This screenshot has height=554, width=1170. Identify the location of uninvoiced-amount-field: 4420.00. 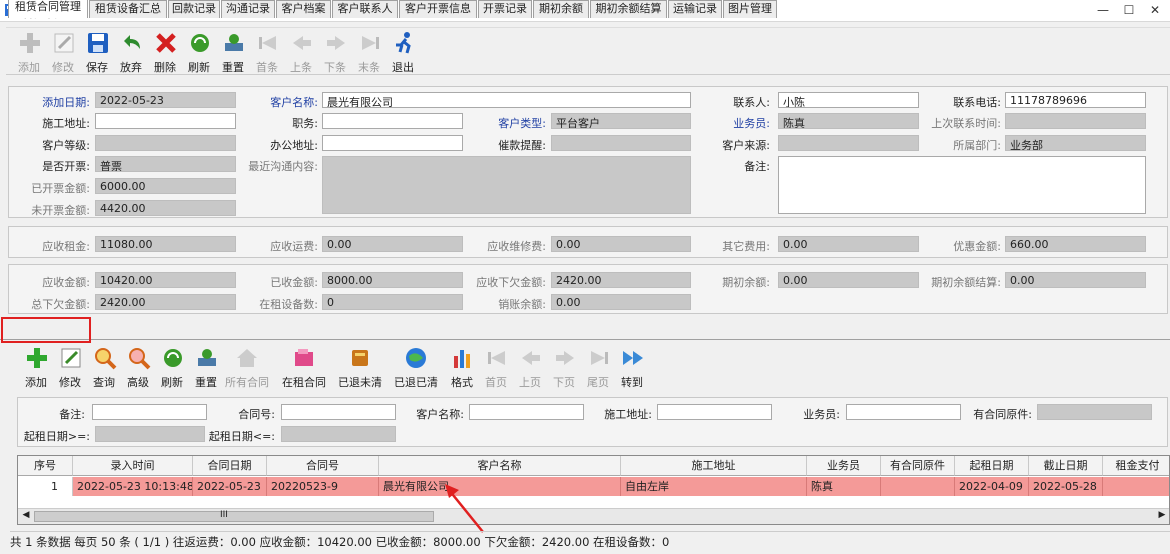
(165, 208).